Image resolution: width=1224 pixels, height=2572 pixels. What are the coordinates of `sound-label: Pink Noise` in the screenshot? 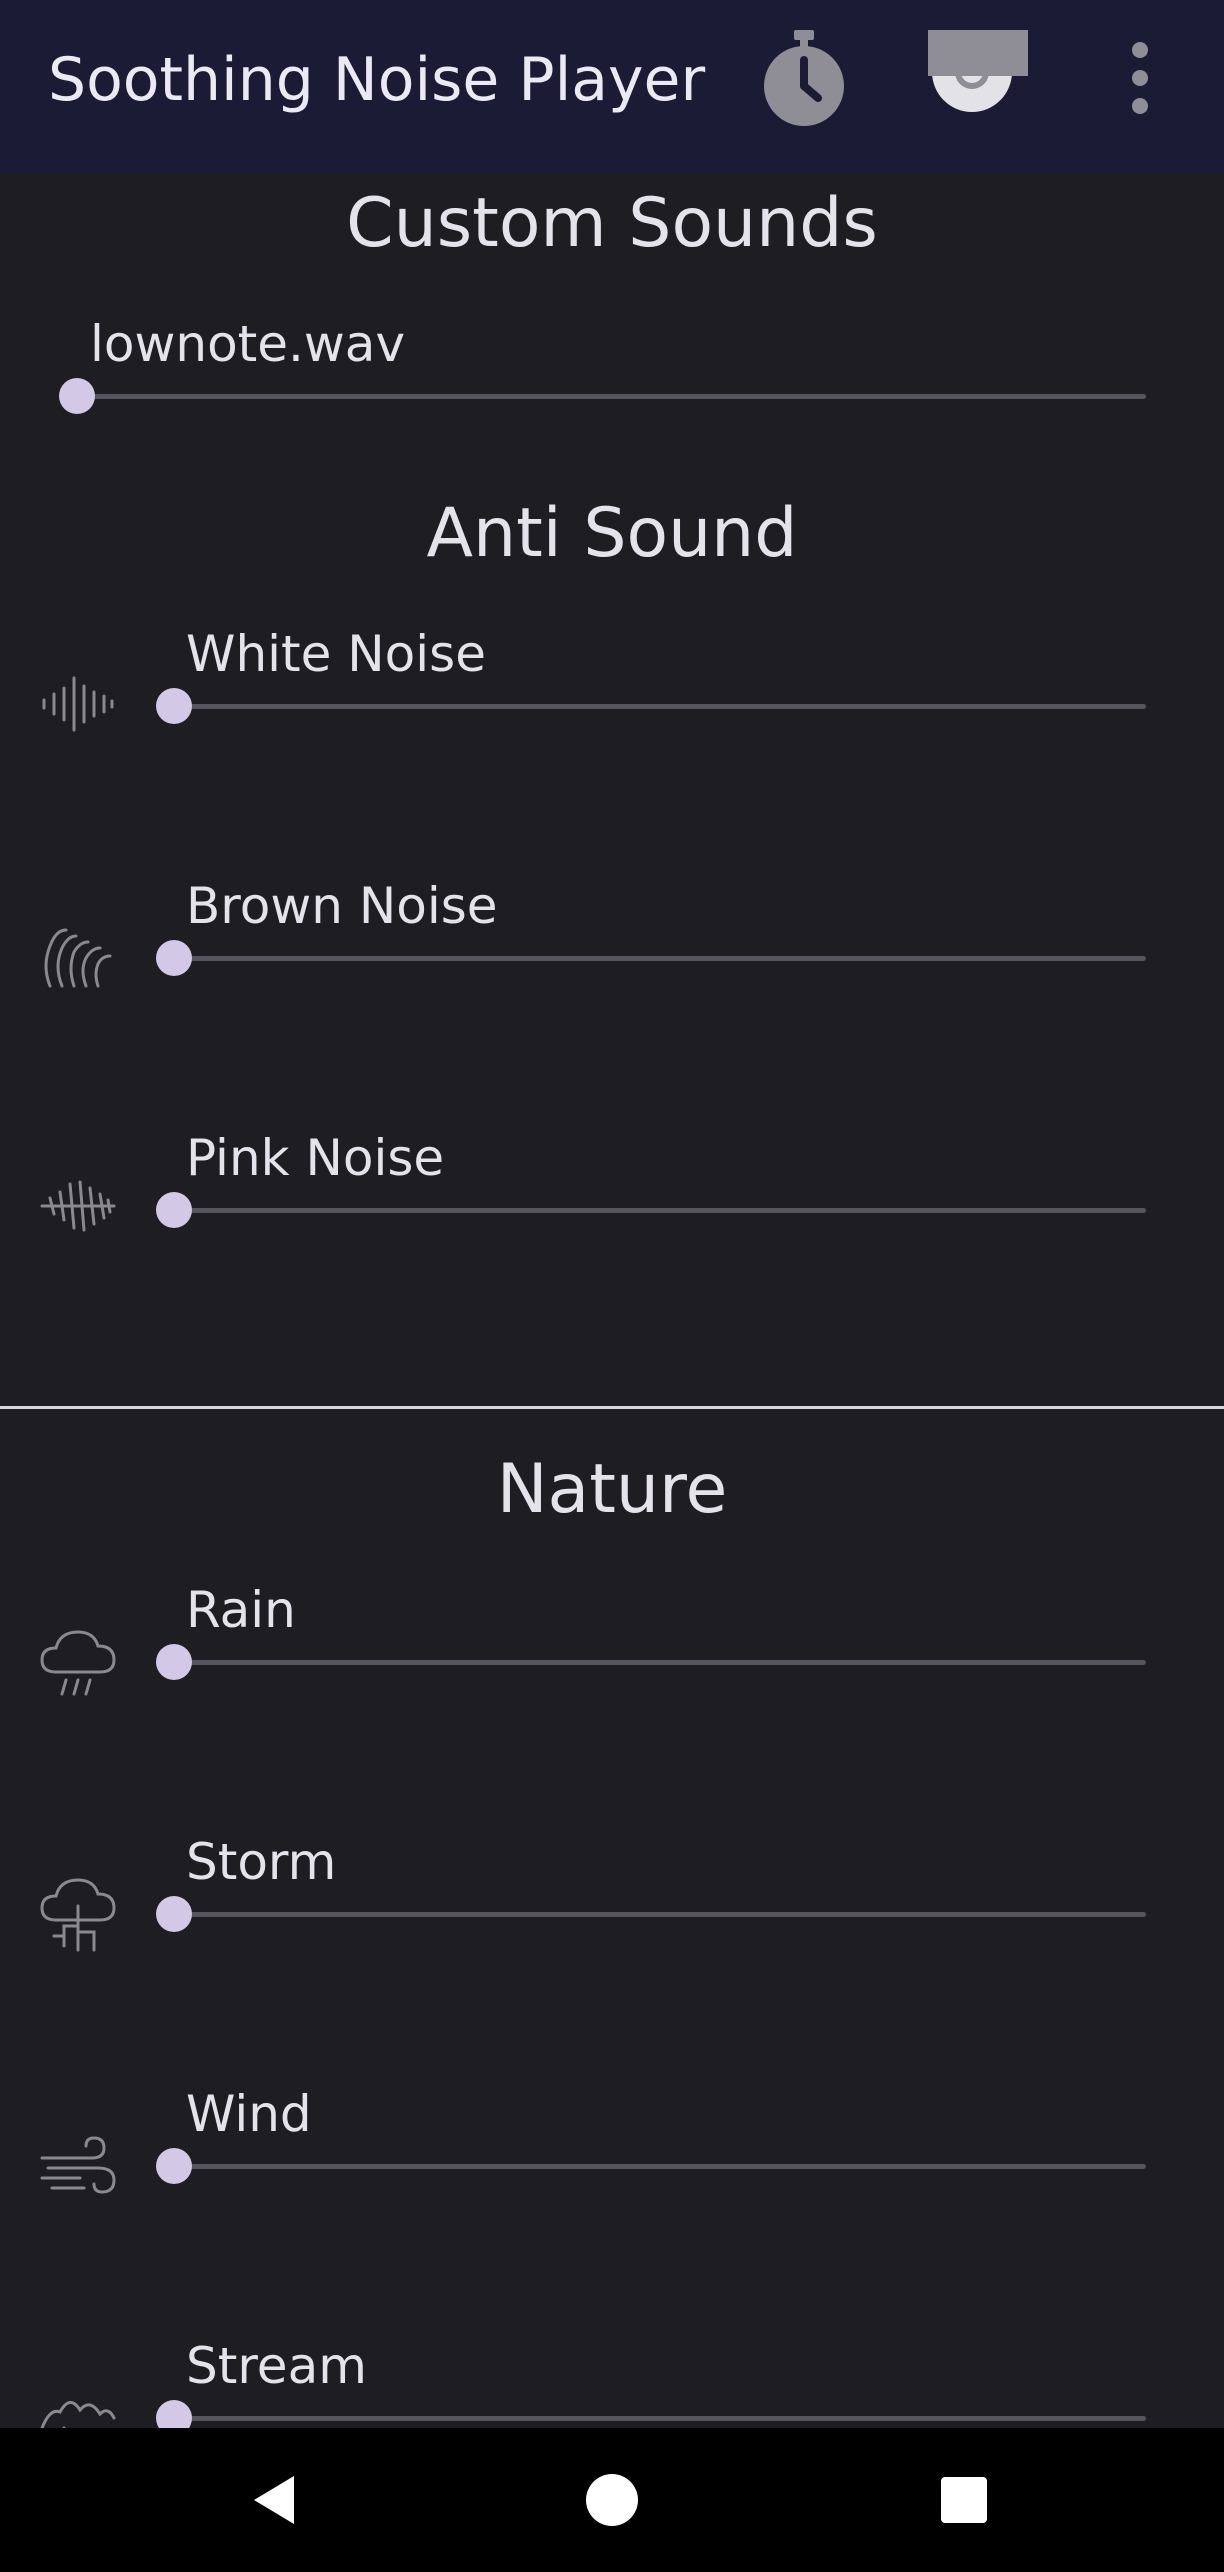 It's located at (315, 1158).